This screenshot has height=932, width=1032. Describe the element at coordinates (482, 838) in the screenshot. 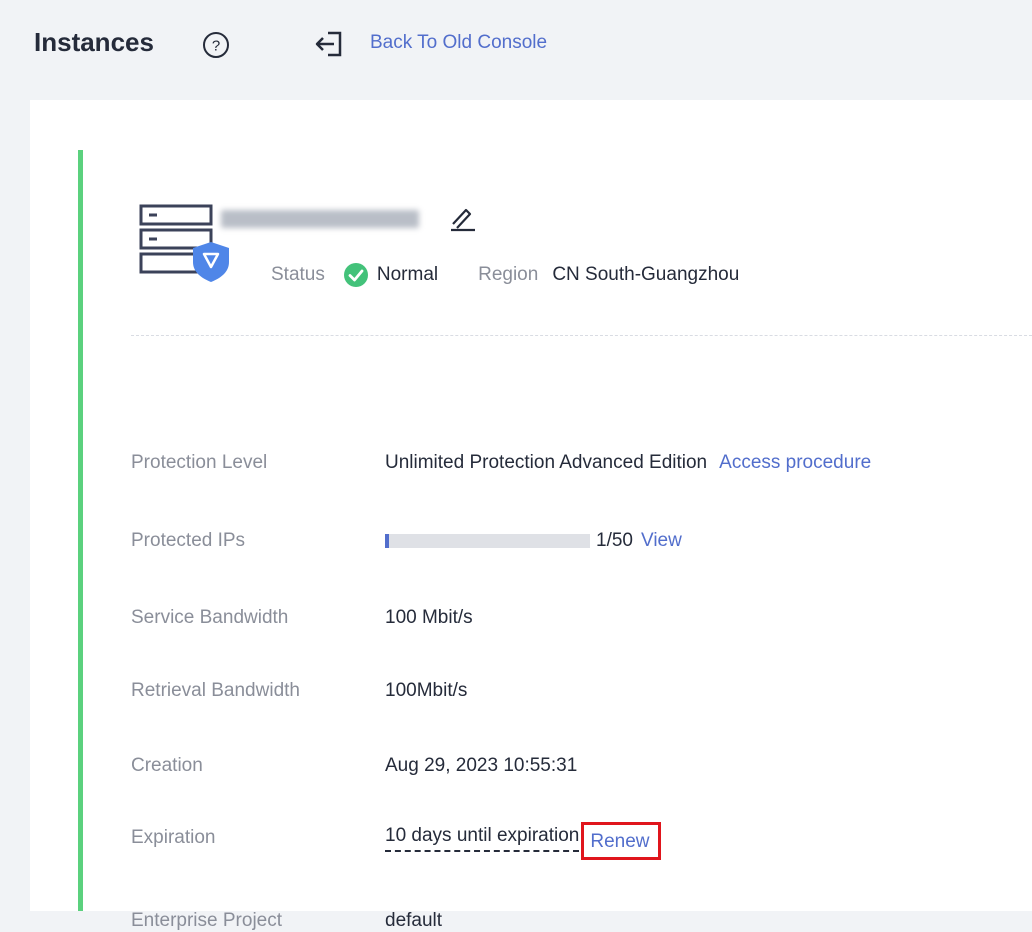

I see `expiration-value: 10 days until expiration` at that location.